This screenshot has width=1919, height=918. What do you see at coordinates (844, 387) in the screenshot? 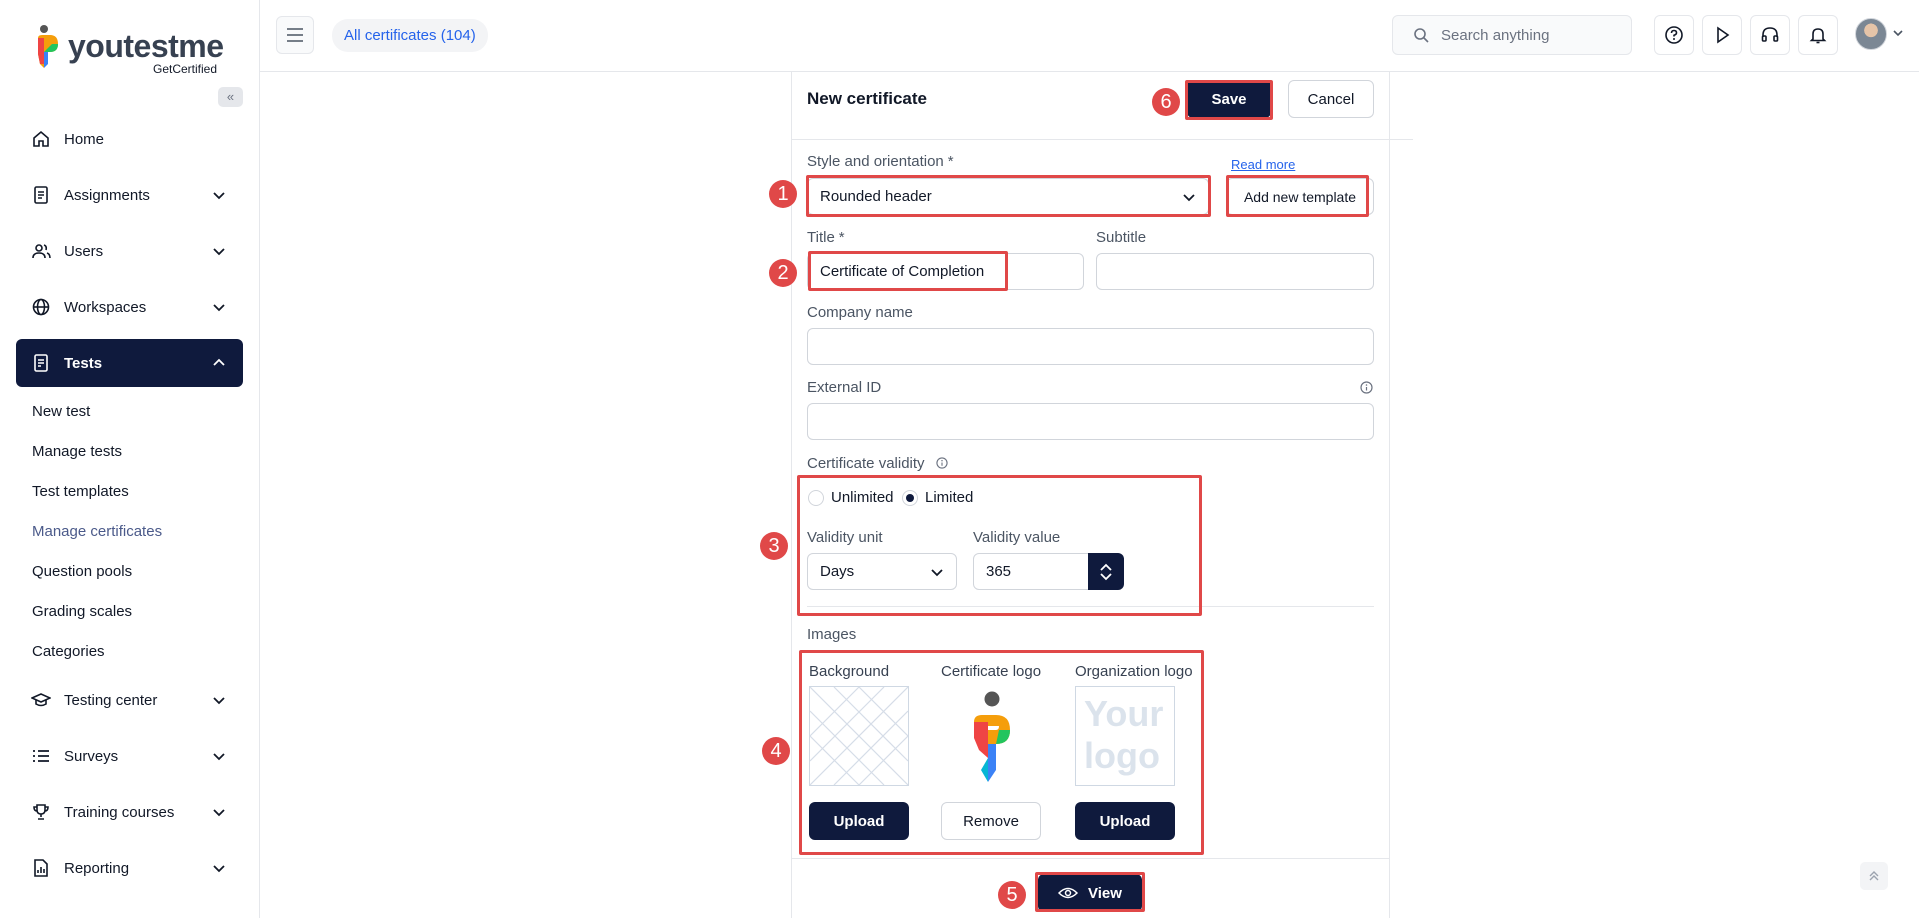
I see `external-id-label: External ID` at bounding box center [844, 387].